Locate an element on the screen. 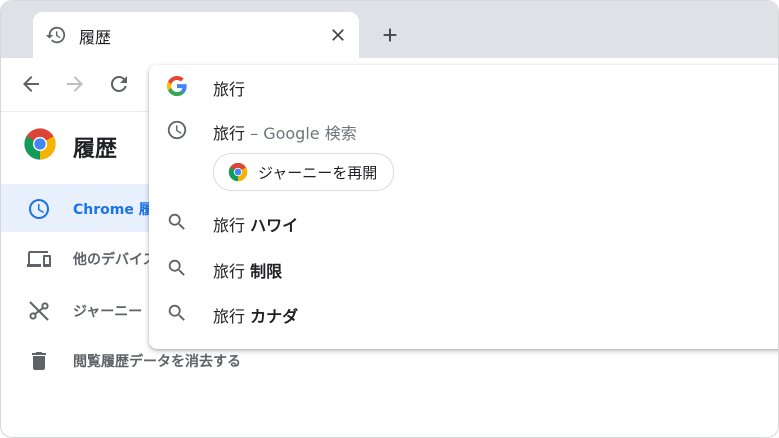  resume-journey-label: ジャーニーを再開 is located at coordinates (318, 172).